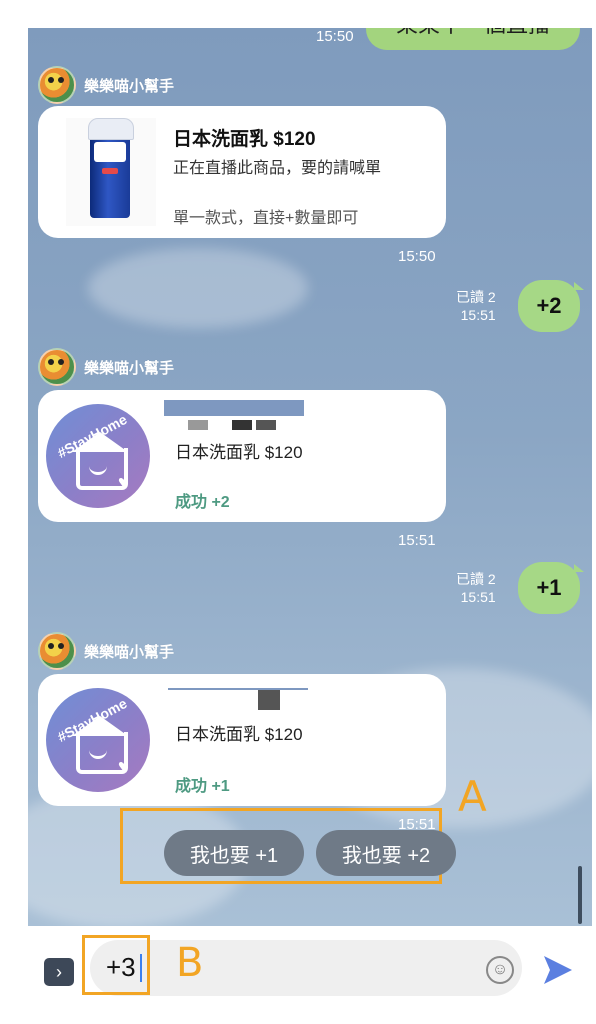  I want to click on order-status: 成功 +1, so click(202, 786).